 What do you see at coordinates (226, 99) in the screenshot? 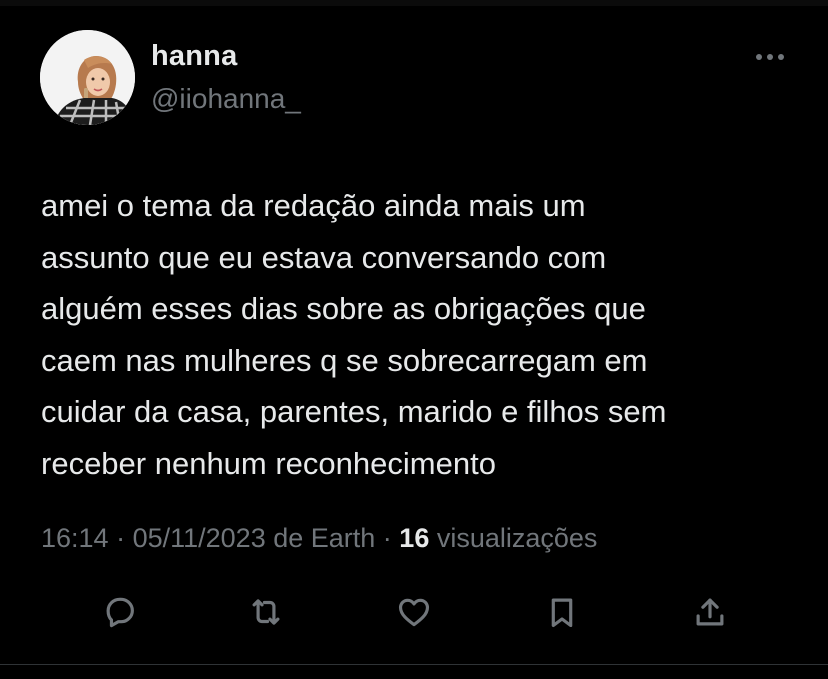
I see `author-handle: @iiohanna_` at bounding box center [226, 99].